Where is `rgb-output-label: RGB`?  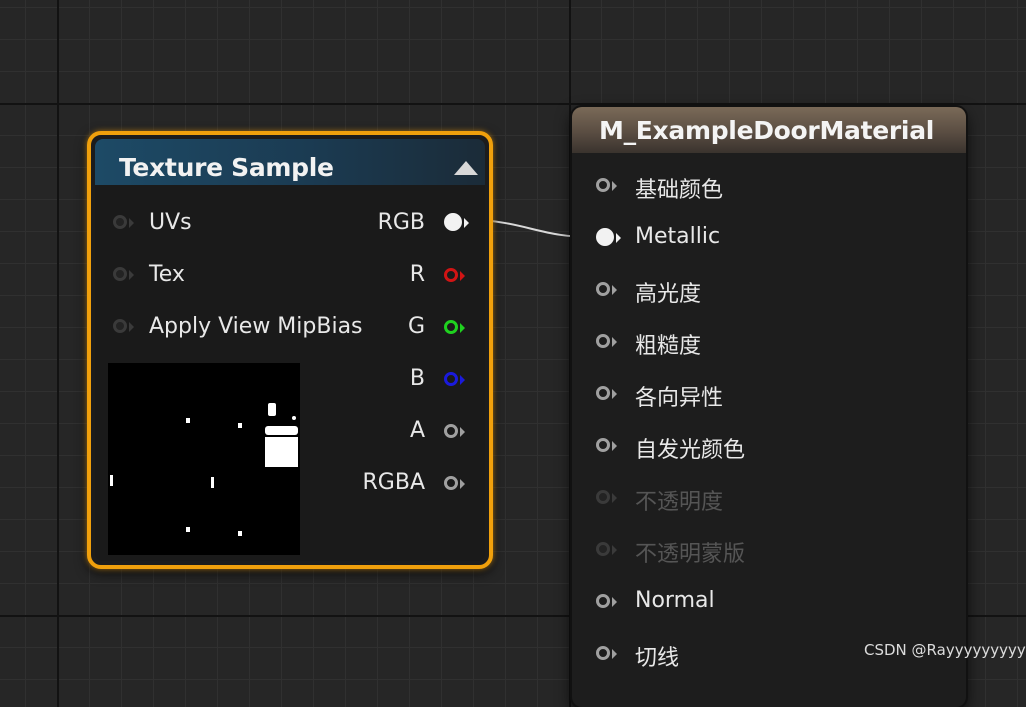
rgb-output-label: RGB is located at coordinates (401, 222).